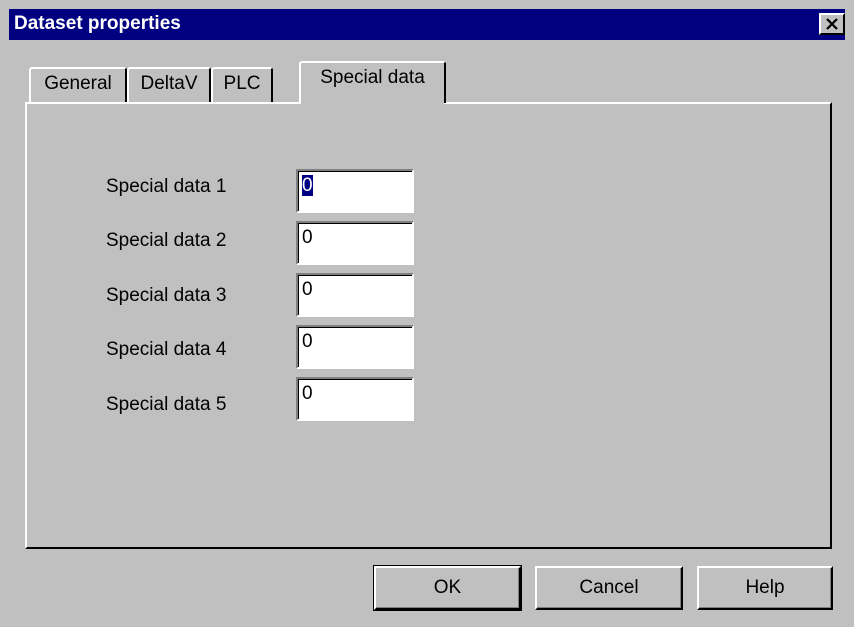 The width and height of the screenshot is (854, 627). I want to click on close-button, so click(832, 24).